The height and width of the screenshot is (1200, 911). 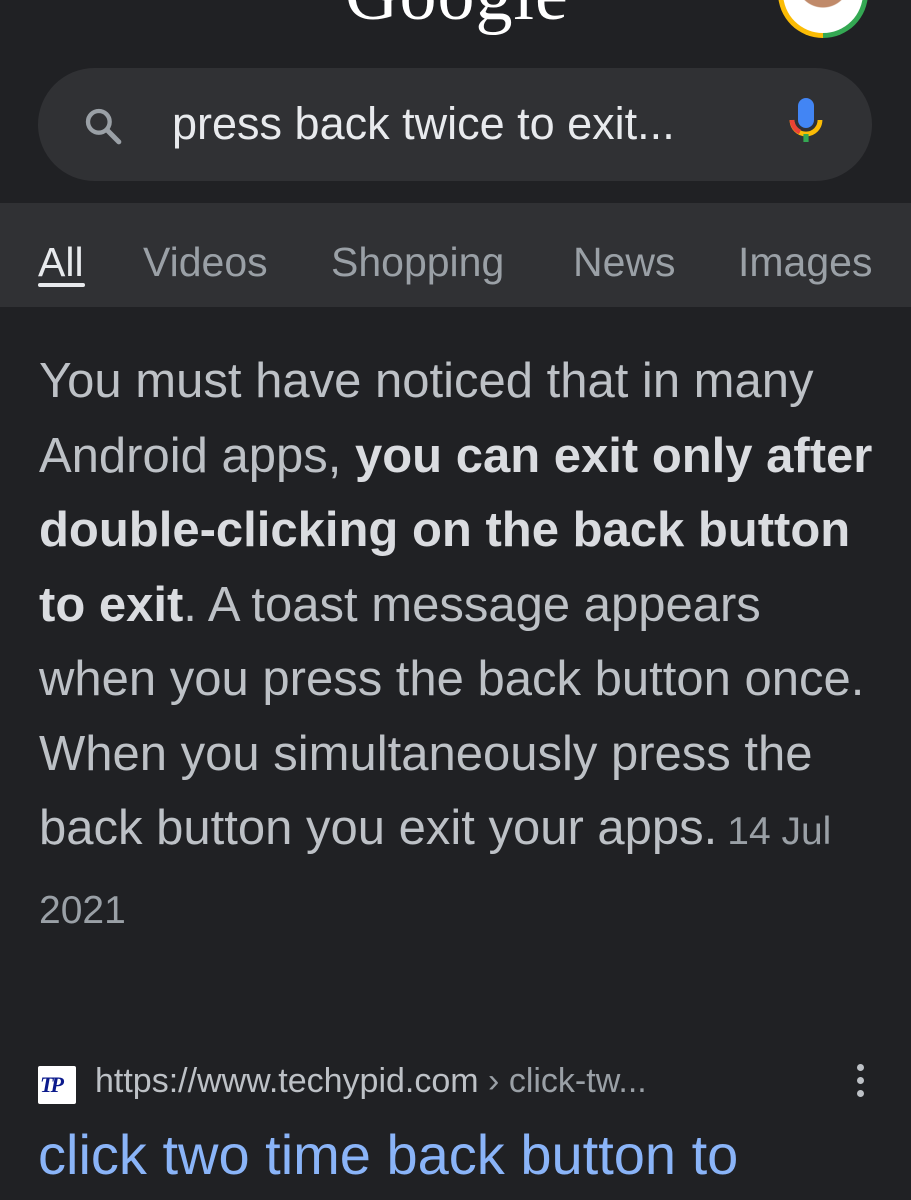 I want to click on site-favicon: TP, so click(x=57, y=1085).